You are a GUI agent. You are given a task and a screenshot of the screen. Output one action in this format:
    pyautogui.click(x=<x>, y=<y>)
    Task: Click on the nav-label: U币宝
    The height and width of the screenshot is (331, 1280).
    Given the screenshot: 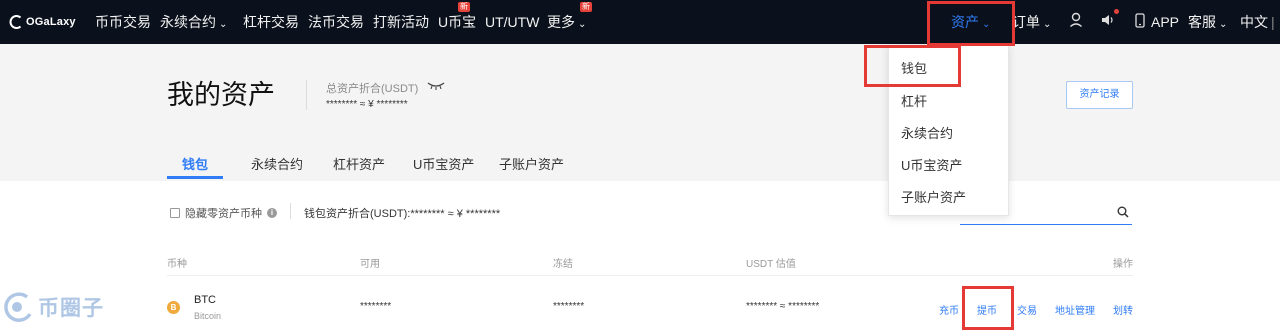 What is the action you would take?
    pyautogui.click(x=457, y=22)
    